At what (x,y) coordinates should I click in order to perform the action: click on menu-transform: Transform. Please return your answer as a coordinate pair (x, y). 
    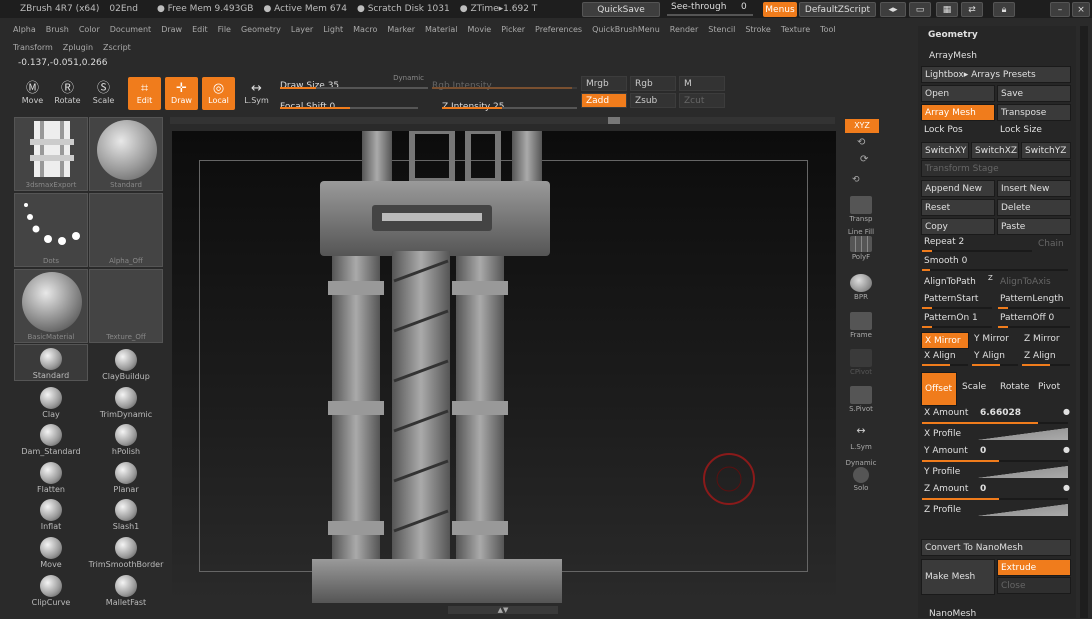
    Looking at the image, I should click on (33, 47).